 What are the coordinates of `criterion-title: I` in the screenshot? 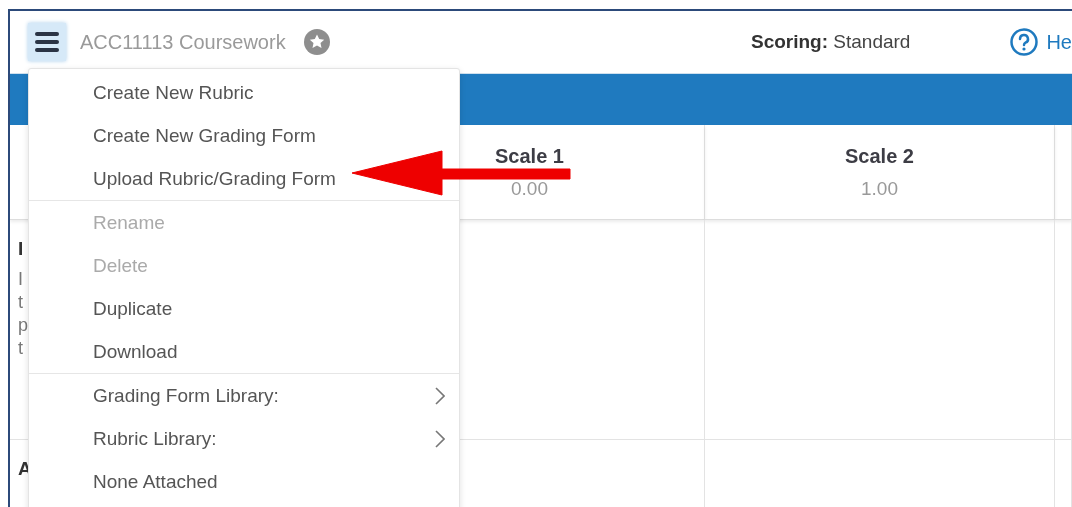 It's located at (21, 249).